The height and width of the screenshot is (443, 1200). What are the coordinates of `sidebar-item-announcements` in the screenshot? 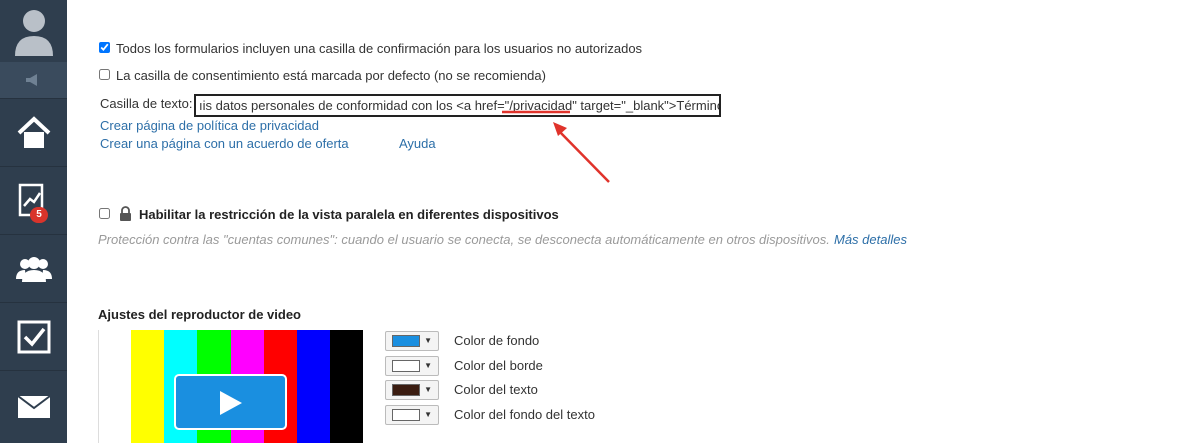 It's located at (33, 80).